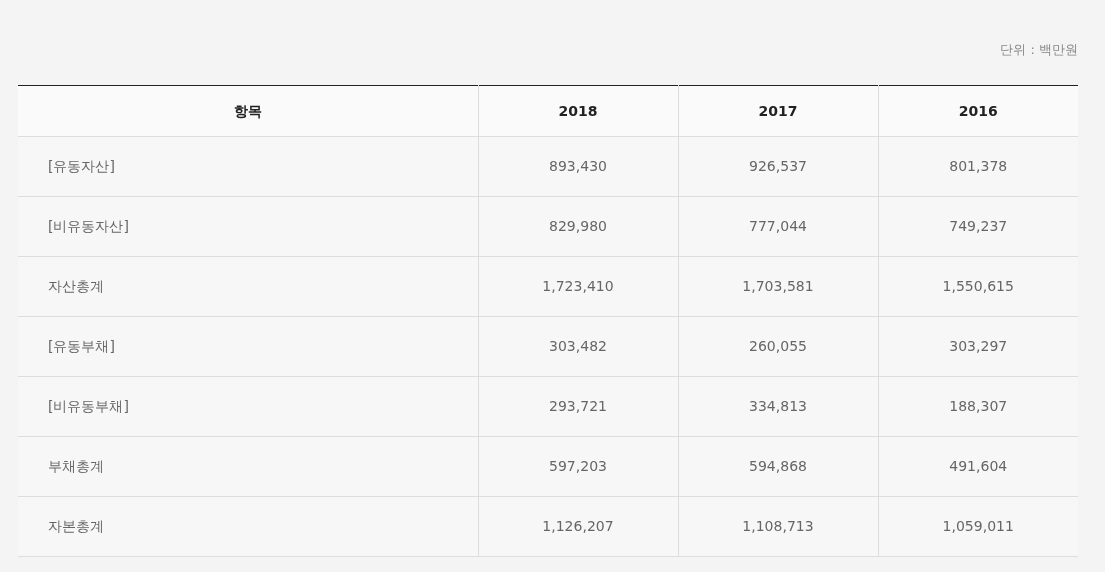 The height and width of the screenshot is (572, 1105). What do you see at coordinates (778, 111) in the screenshot?
I see `column-header: 2017` at bounding box center [778, 111].